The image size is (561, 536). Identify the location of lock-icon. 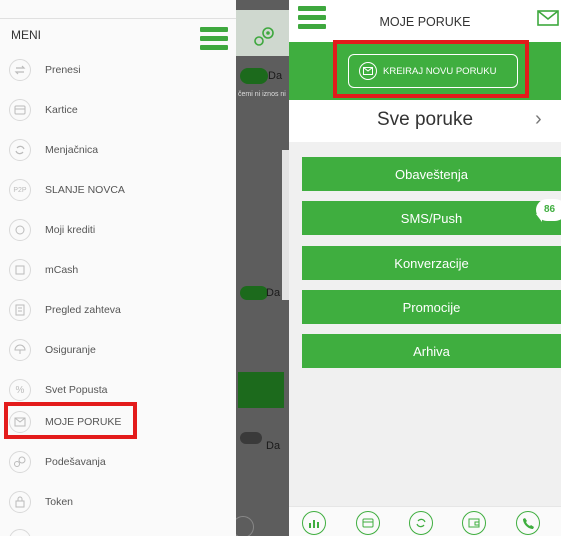
(20, 502).